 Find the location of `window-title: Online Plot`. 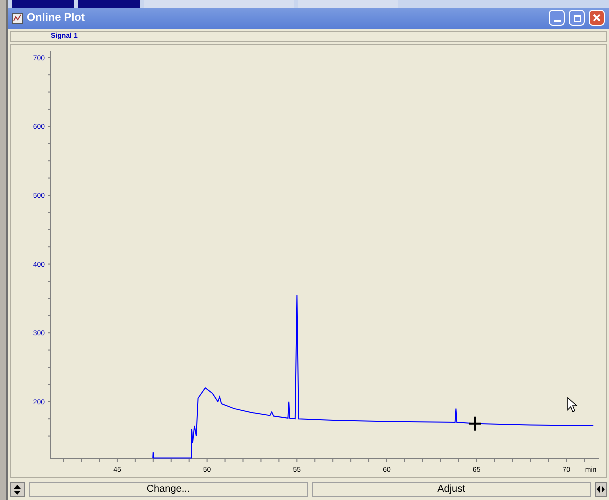

window-title: Online Plot is located at coordinates (56, 18).